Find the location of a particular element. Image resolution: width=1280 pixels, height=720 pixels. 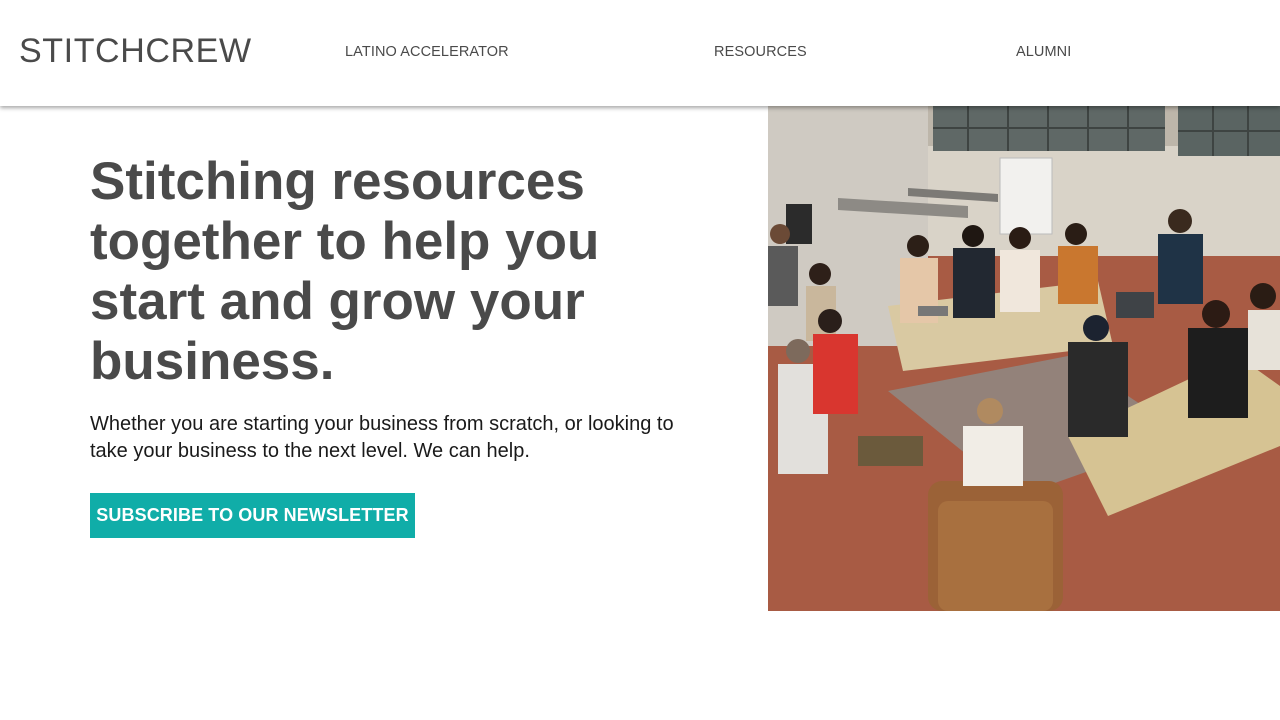

subscribe-newsletter-button: SUBSCRIBE TO OUR NEWSLETTER is located at coordinates (252, 515).